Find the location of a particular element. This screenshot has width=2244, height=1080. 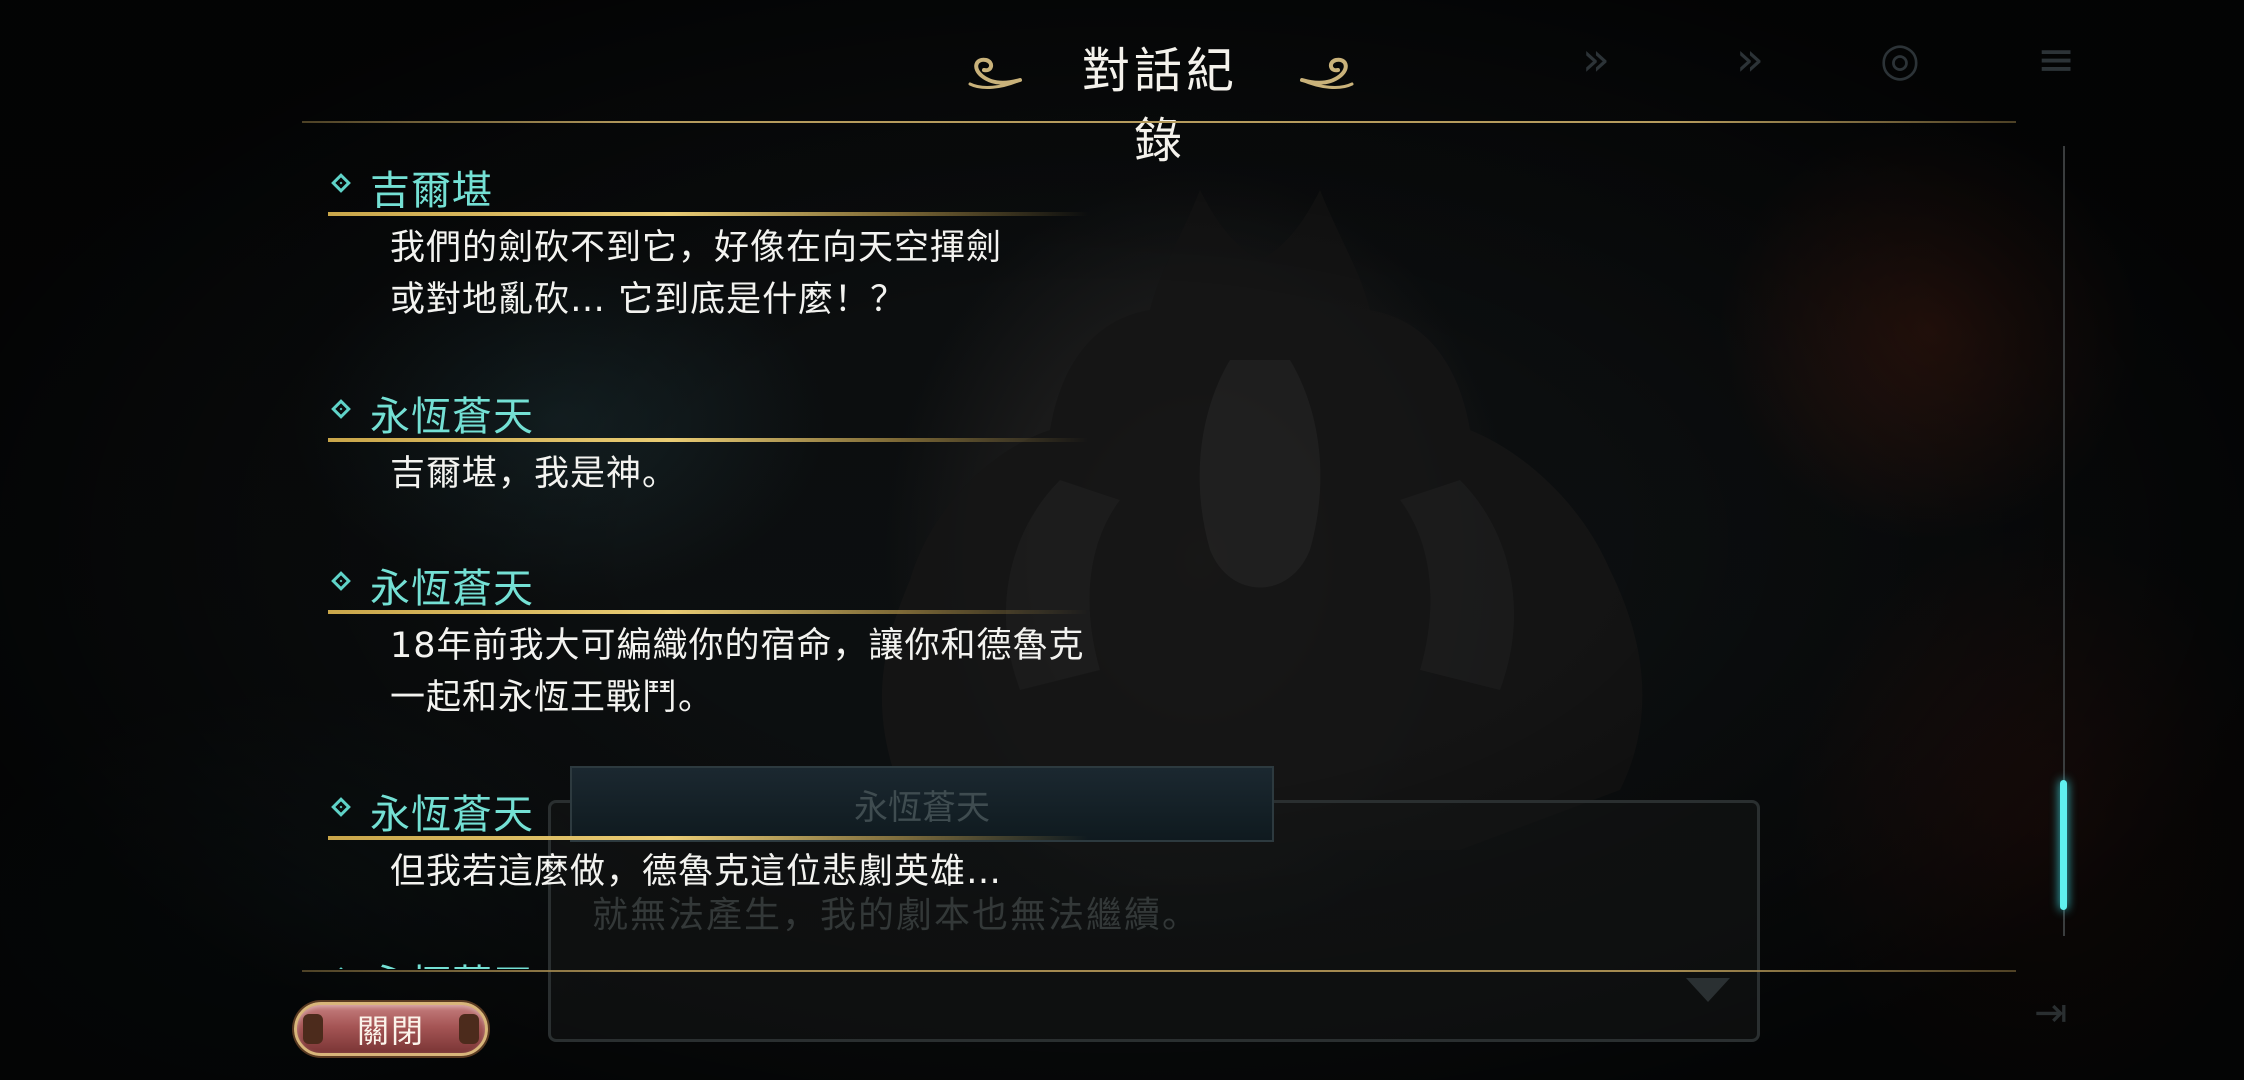

log-entry: 永恆蒼天 is located at coordinates (902, 958).